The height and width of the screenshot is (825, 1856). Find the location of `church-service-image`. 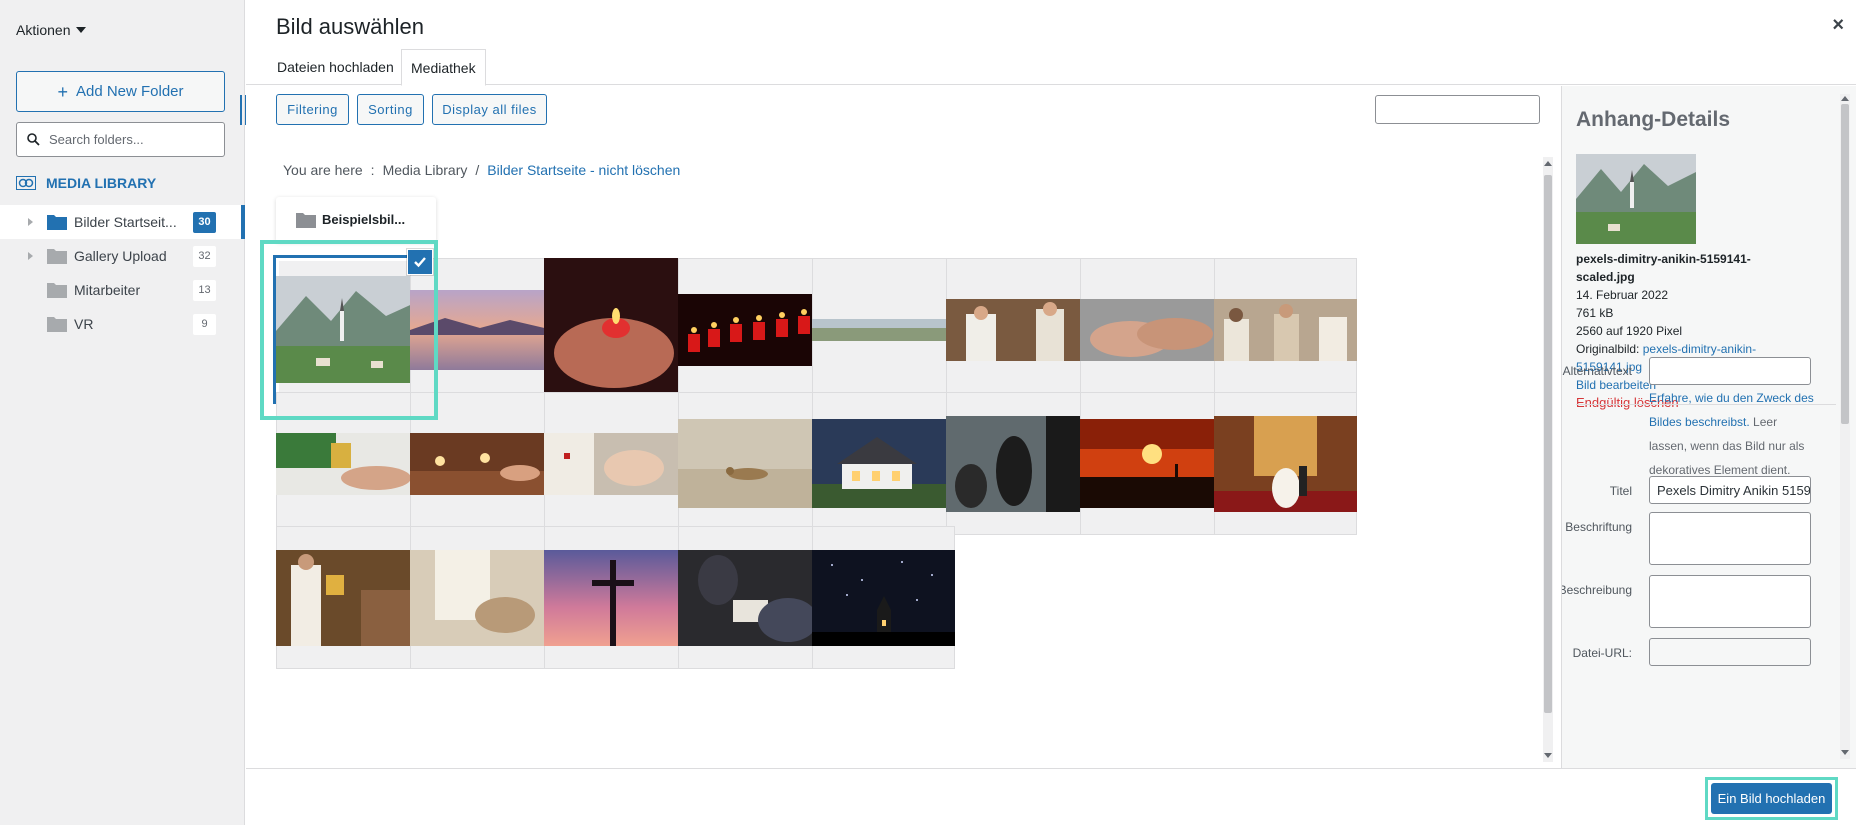

church-service-image is located at coordinates (347, 597).